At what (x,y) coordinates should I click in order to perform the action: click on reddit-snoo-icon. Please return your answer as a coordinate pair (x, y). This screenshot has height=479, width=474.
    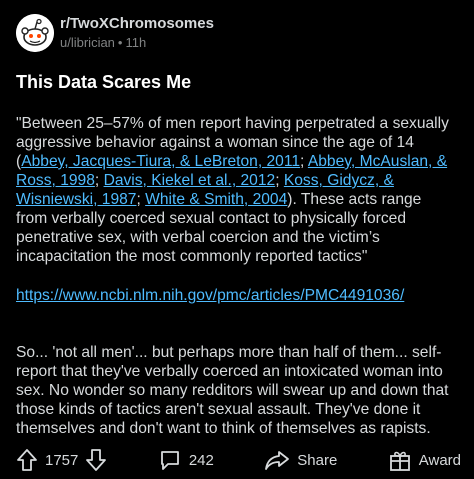
    Looking at the image, I should click on (35, 33).